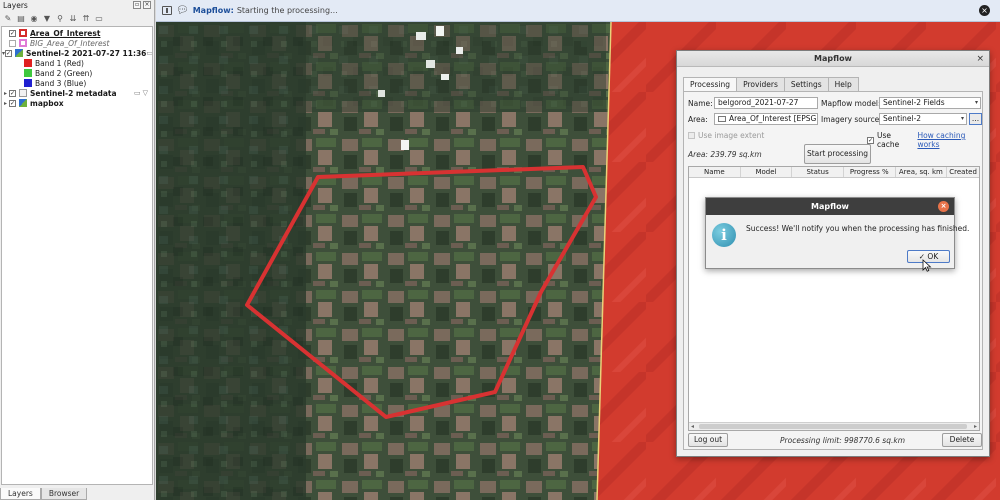  What do you see at coordinates (725, 154) in the screenshot?
I see `area-size-text: Area: 239.79 sq.km` at bounding box center [725, 154].